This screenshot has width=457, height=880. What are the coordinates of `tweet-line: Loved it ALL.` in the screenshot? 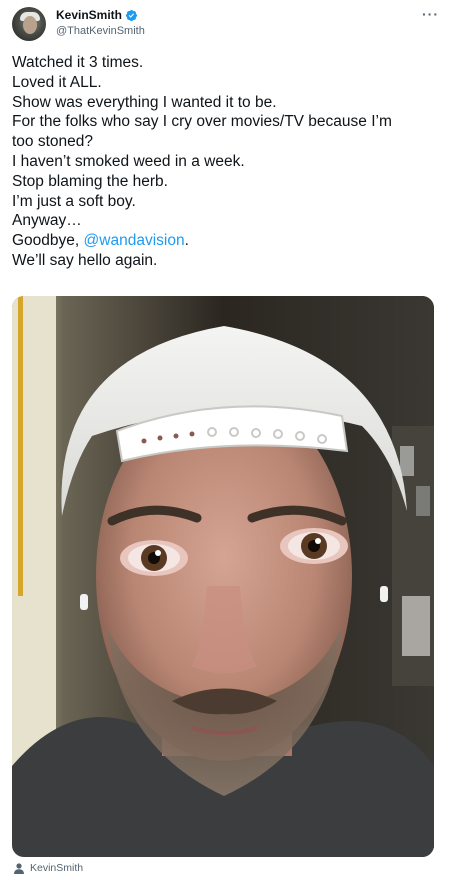 It's located at (57, 82).